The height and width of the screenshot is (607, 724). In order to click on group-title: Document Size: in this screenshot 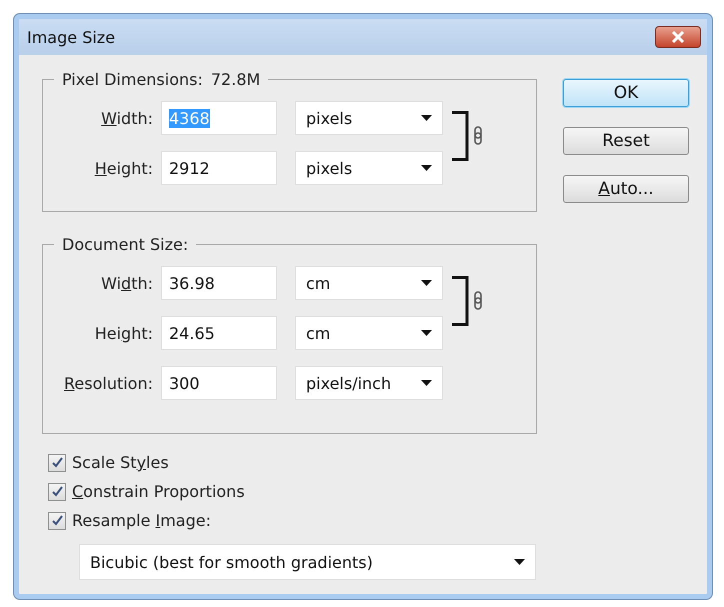, I will do `click(125, 244)`.